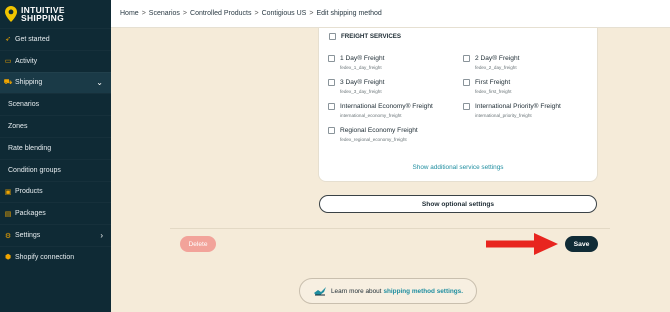 The height and width of the screenshot is (312, 670). Describe the element at coordinates (349, 13) in the screenshot. I see `breadcrumb-current-page: Edit shipping method` at that location.